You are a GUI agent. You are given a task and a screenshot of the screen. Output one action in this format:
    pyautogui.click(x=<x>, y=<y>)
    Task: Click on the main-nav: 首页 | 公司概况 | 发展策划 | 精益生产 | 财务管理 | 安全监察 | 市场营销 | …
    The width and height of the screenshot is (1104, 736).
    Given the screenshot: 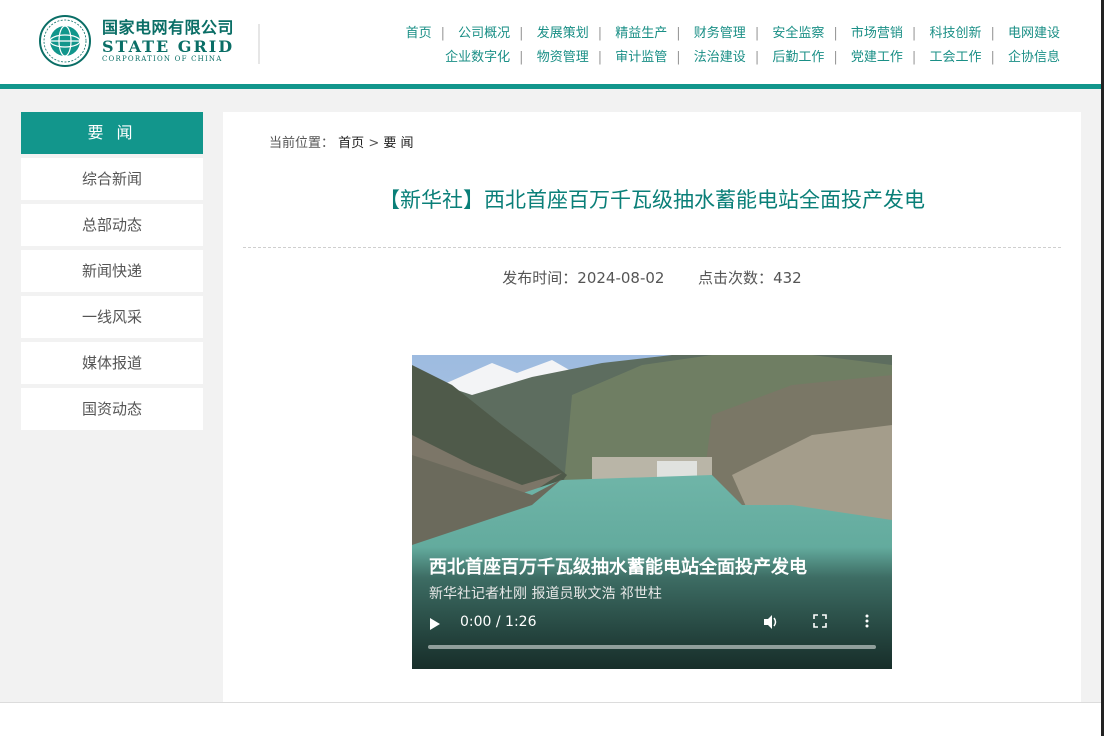 What is the action you would take?
    pyautogui.click(x=733, y=46)
    